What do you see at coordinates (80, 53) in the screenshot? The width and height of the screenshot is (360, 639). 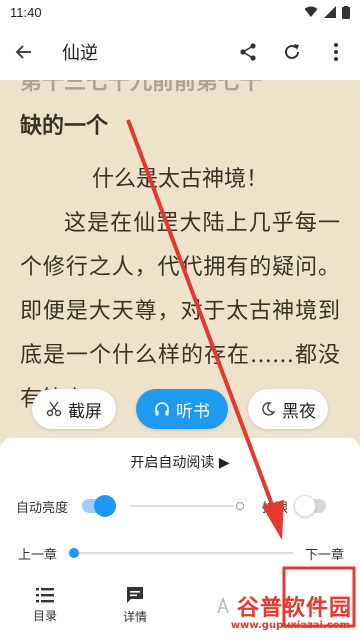 I see `book-title: 仙逆` at bounding box center [80, 53].